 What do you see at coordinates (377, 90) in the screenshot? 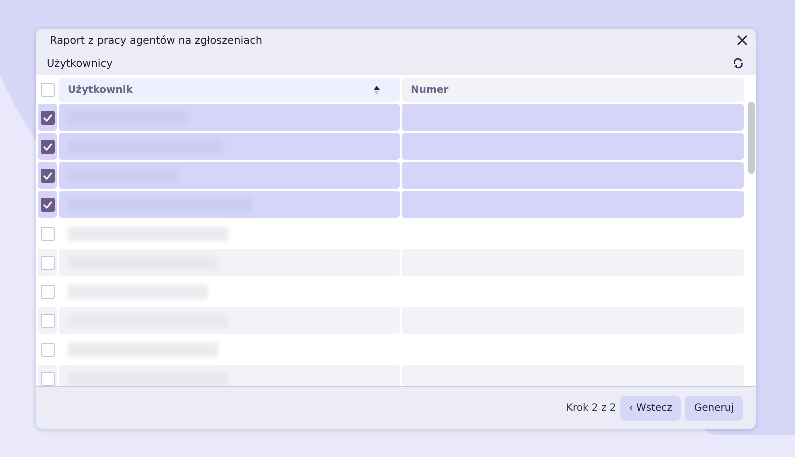
I see `sort-icon` at bounding box center [377, 90].